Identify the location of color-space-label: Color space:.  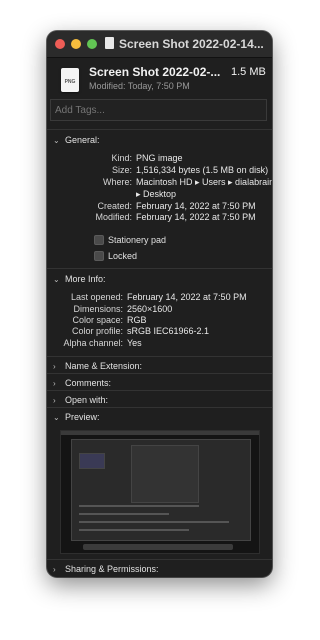
(97, 320).